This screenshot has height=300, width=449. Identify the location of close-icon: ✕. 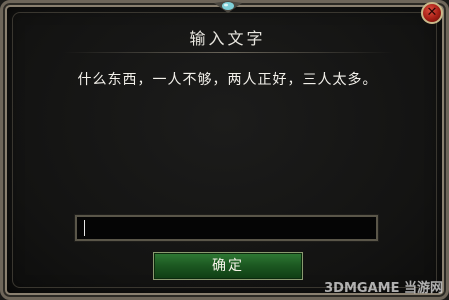
(432, 12).